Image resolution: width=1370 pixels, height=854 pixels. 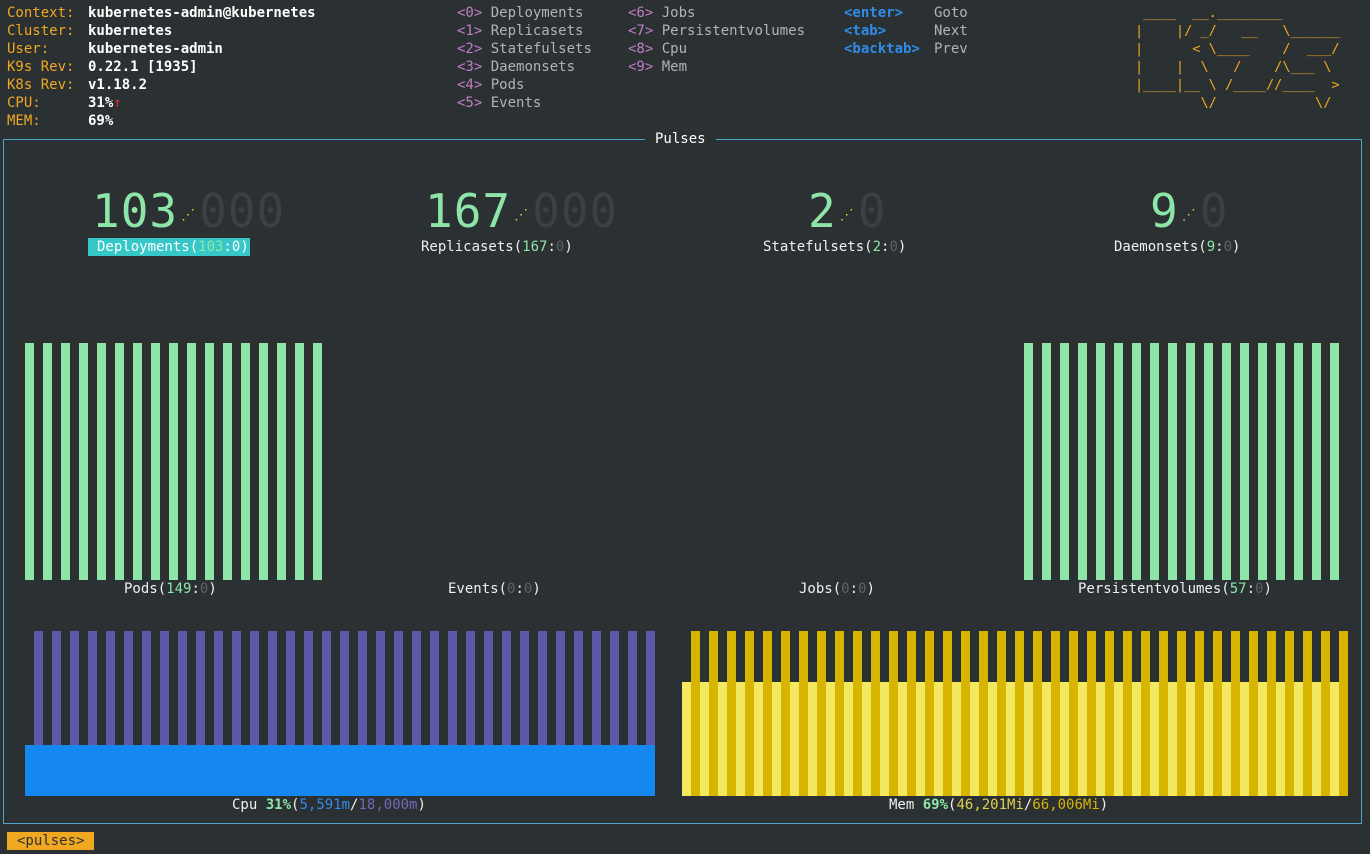 What do you see at coordinates (188, 211) in the screenshot?
I see `deployments-gauge: 103 ⋰ 000` at bounding box center [188, 211].